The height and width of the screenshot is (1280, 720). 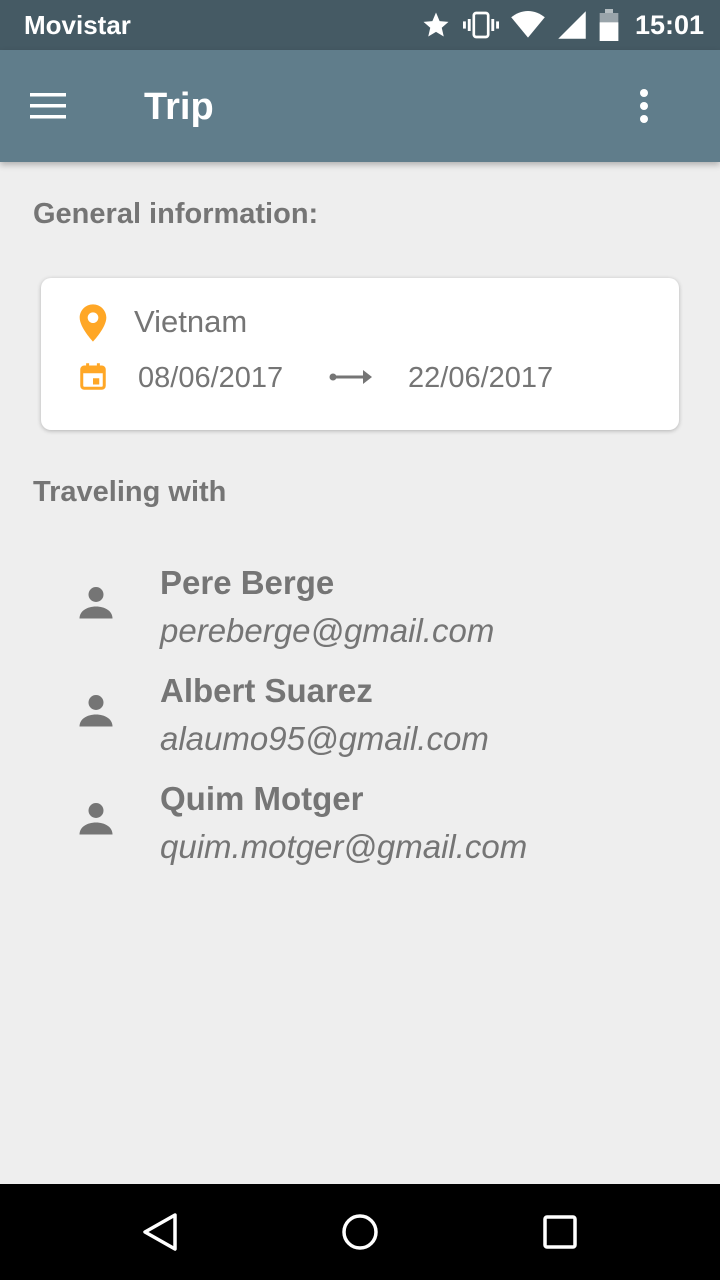 What do you see at coordinates (669, 24) in the screenshot?
I see `clock: 15:01` at bounding box center [669, 24].